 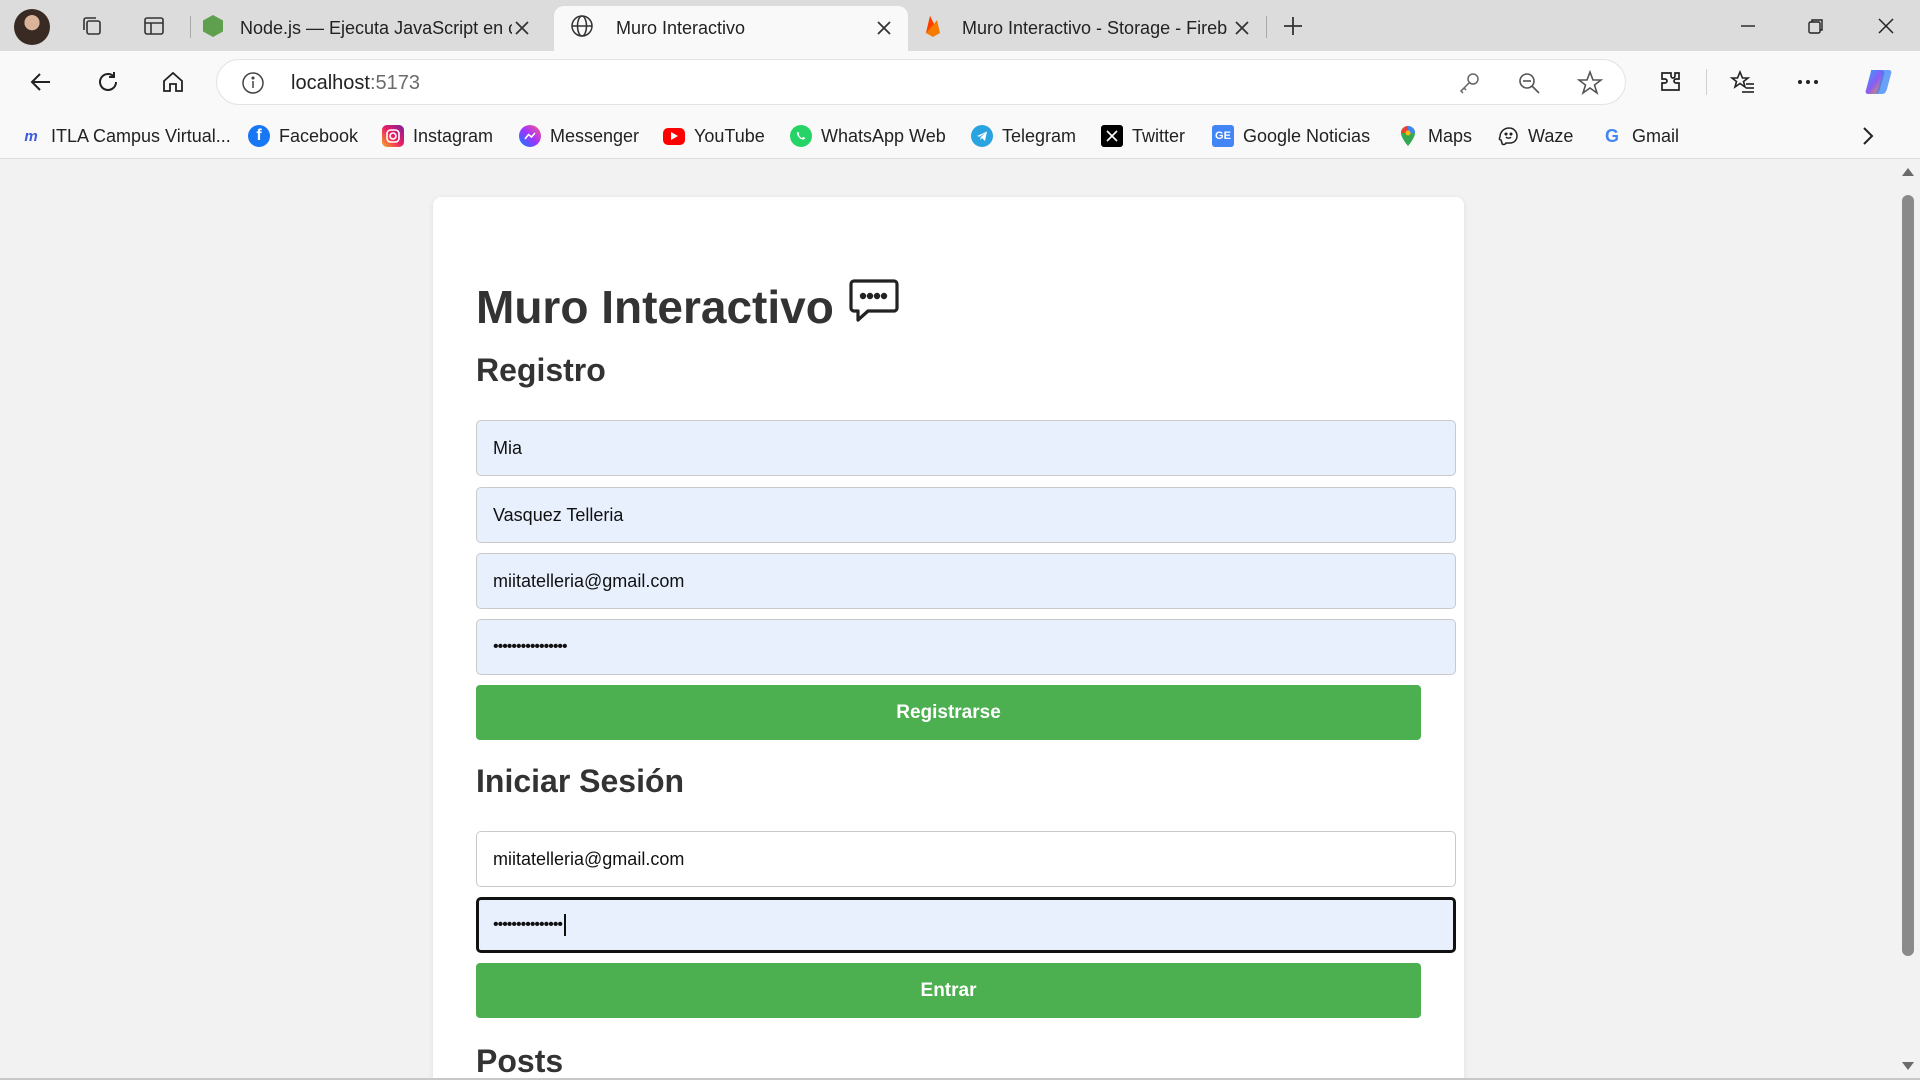 What do you see at coordinates (1023, 136) in the screenshot?
I see `bookmark-telegram: Telegram` at bounding box center [1023, 136].